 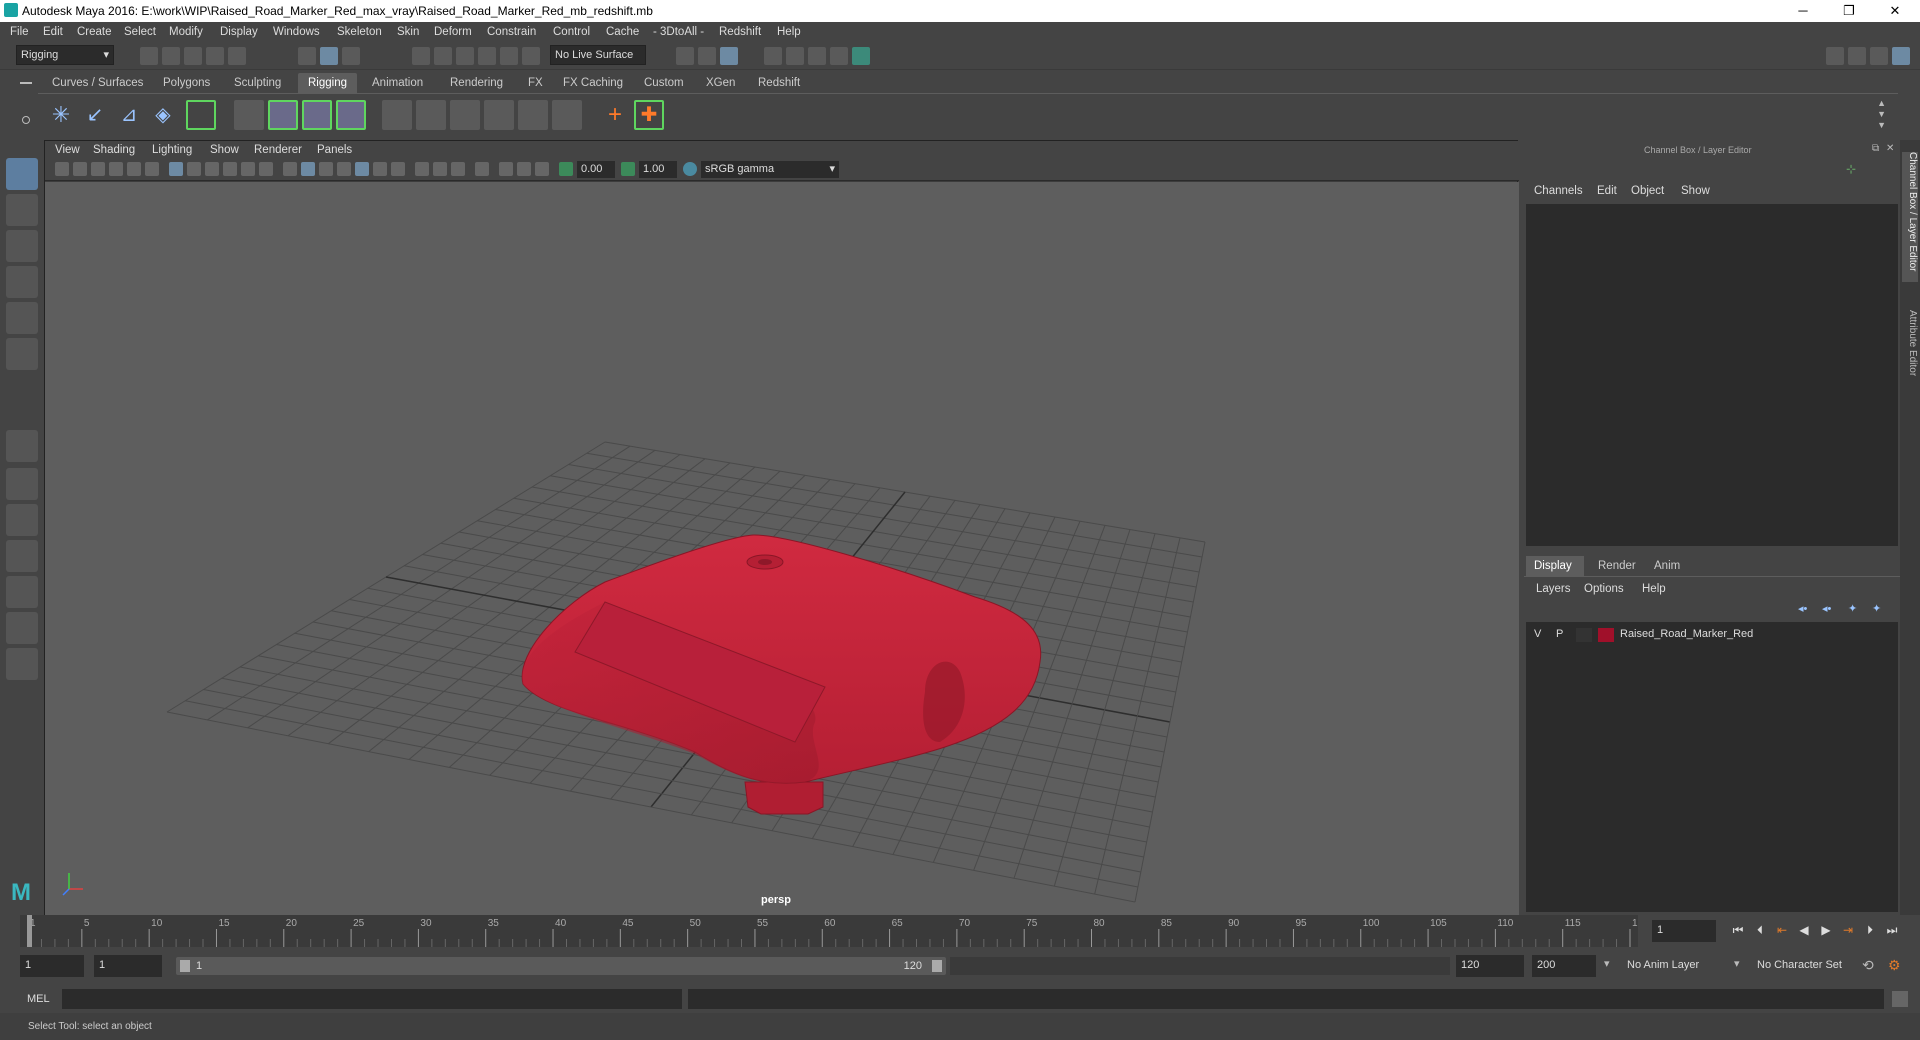 I want to click on smooth-shade-icon, so click(x=308, y=169).